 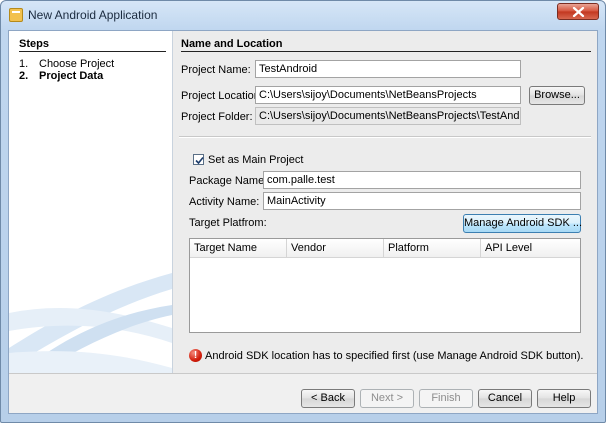 I want to click on decorative-swoosh-graphic, so click(x=90, y=323).